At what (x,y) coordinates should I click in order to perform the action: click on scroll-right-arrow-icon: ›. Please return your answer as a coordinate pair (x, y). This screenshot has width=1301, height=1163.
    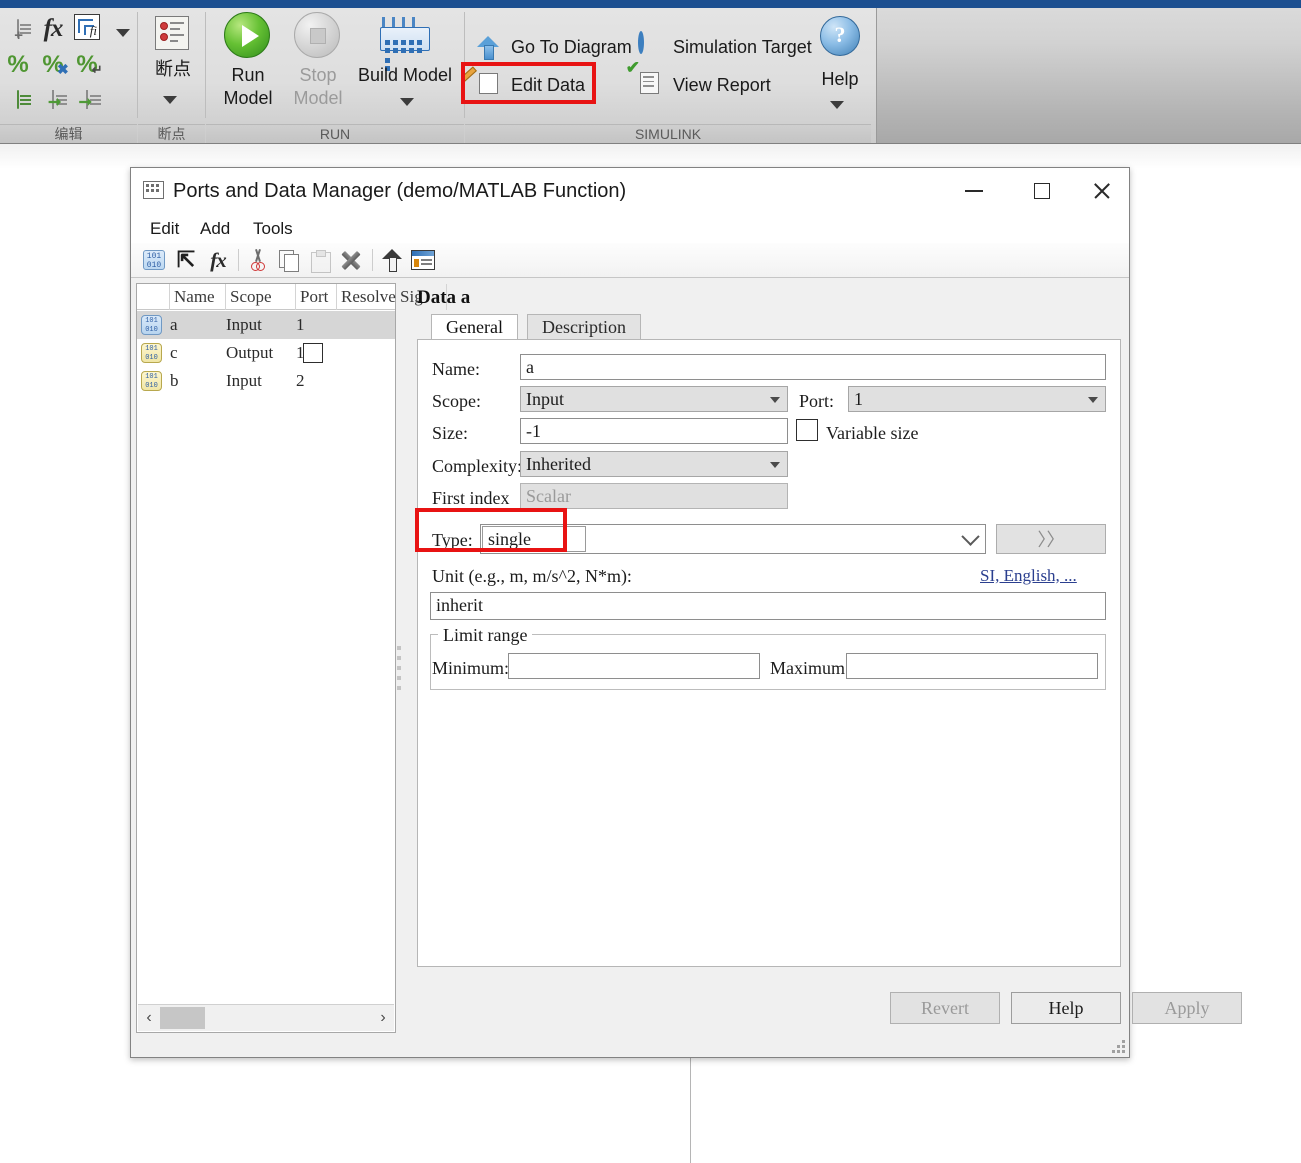
    Looking at the image, I should click on (383, 1018).